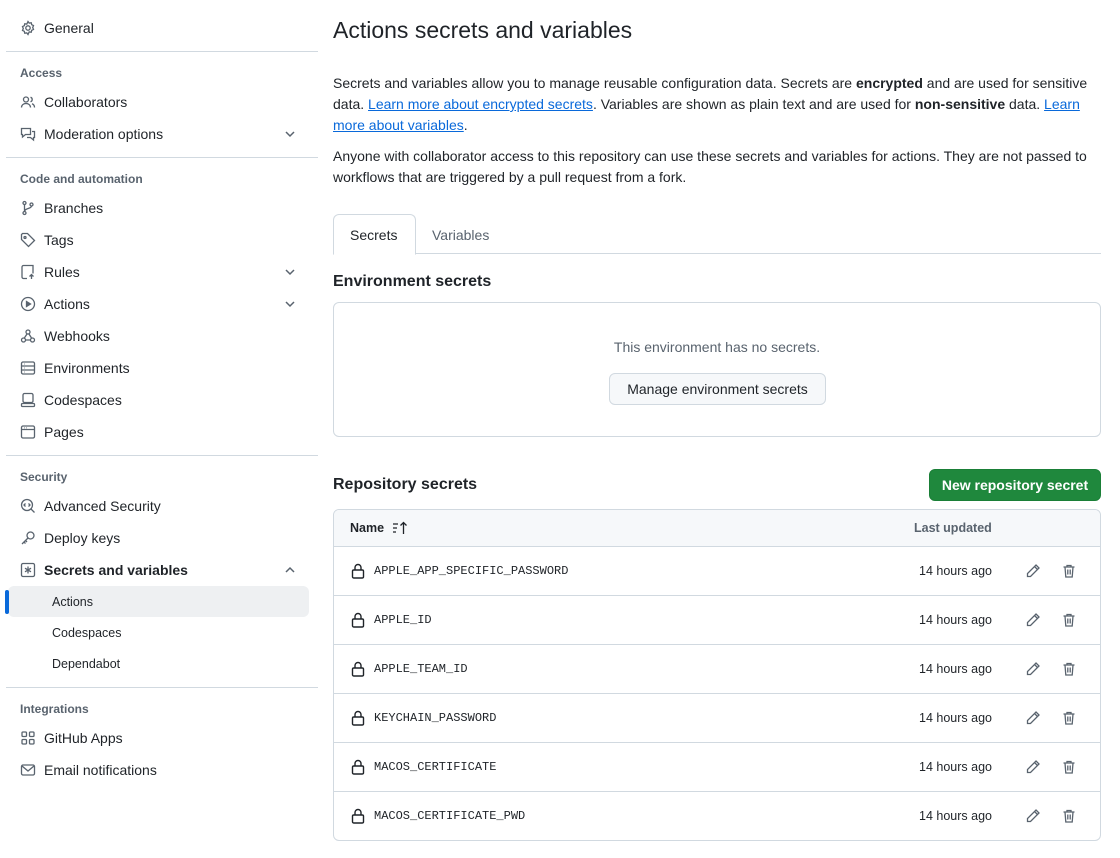 This screenshot has width=1120, height=858. What do you see at coordinates (159, 102) in the screenshot?
I see `sidebar-item-collaborators: Collaborators` at bounding box center [159, 102].